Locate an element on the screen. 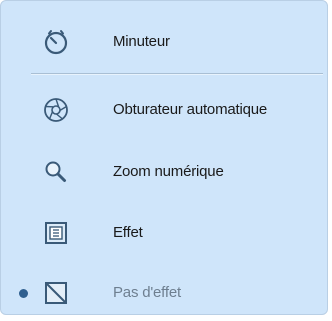 This screenshot has width=332, height=321. effect-icon is located at coordinates (56, 233).